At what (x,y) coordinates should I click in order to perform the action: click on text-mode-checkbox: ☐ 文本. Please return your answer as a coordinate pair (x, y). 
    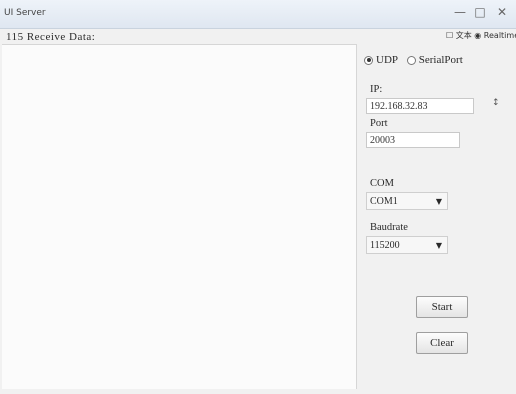
    Looking at the image, I should click on (459, 35).